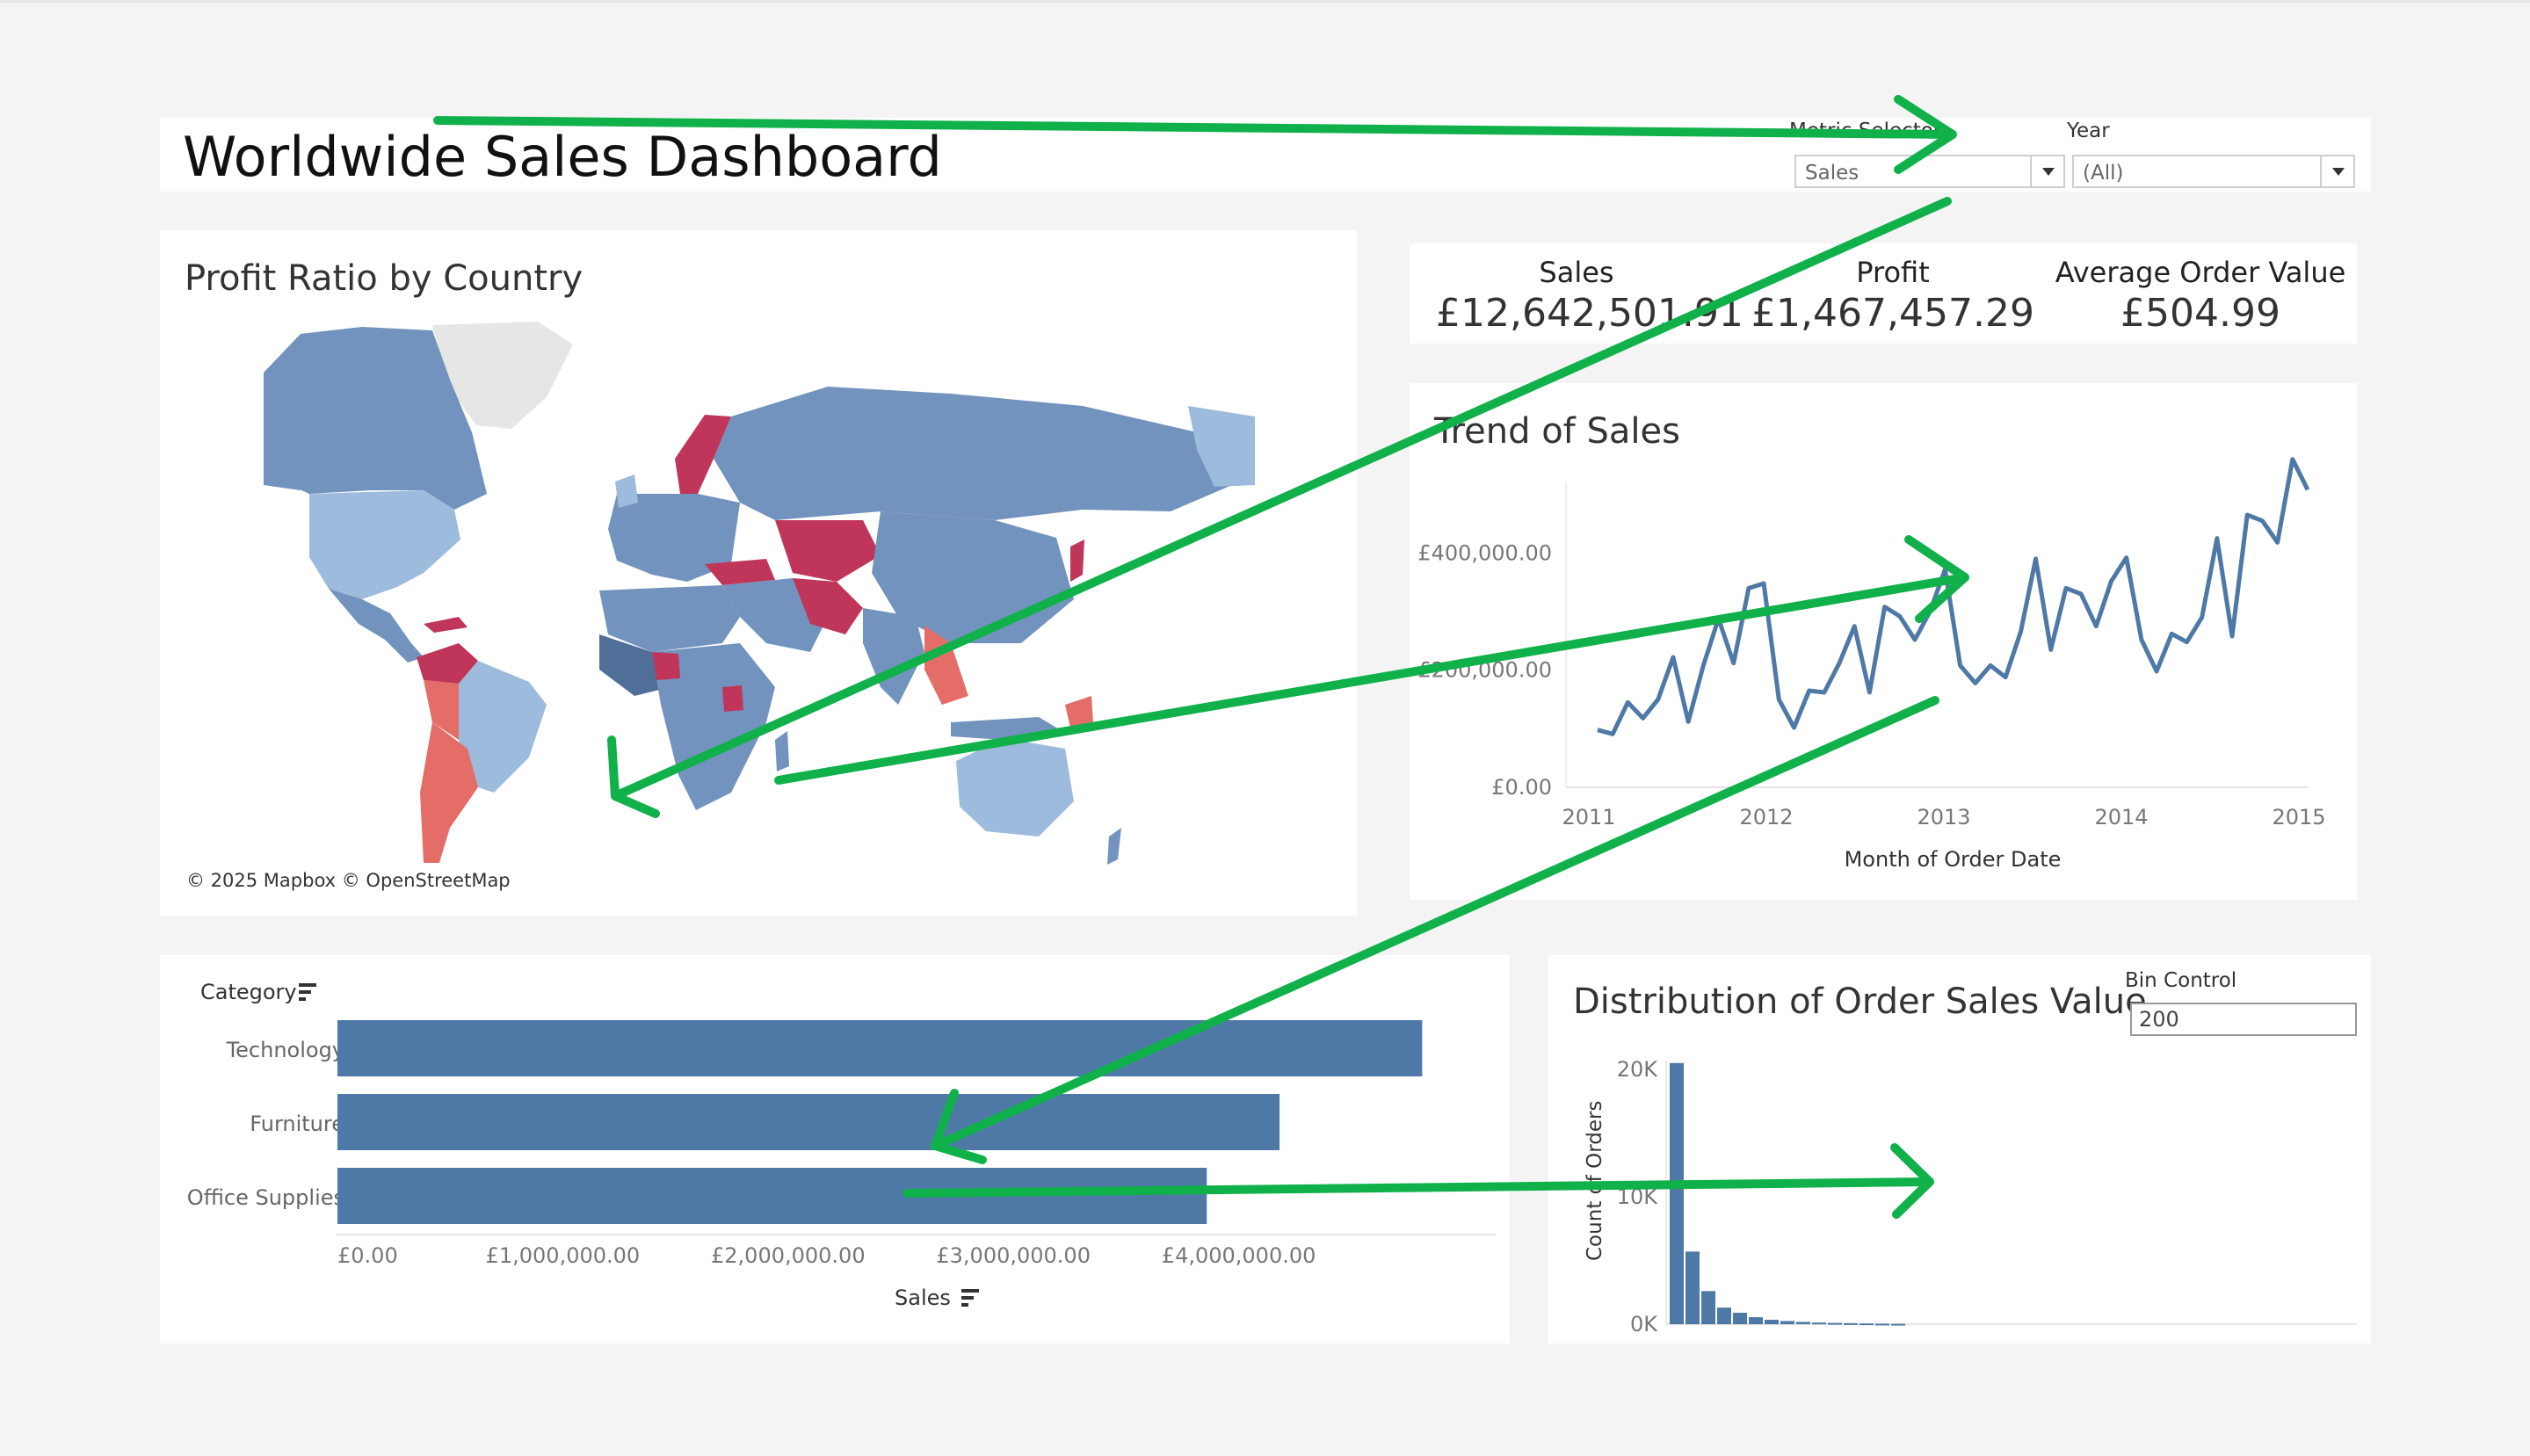 The image size is (2530, 1456). I want to click on x-tick-label: £3,000,000.00, so click(1014, 1255).